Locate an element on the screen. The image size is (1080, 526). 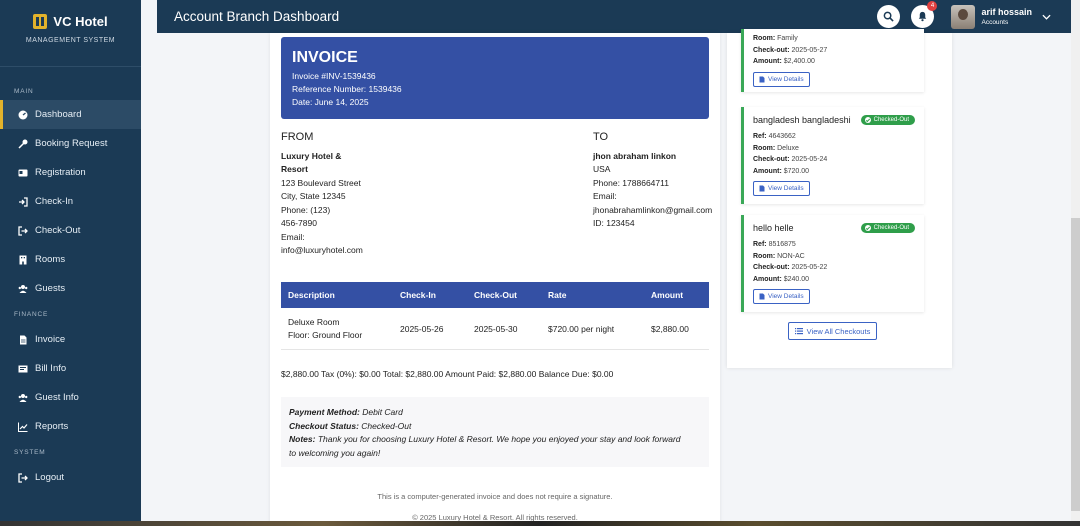
sidebar-item-logout: Logout is located at coordinates (70, 477).